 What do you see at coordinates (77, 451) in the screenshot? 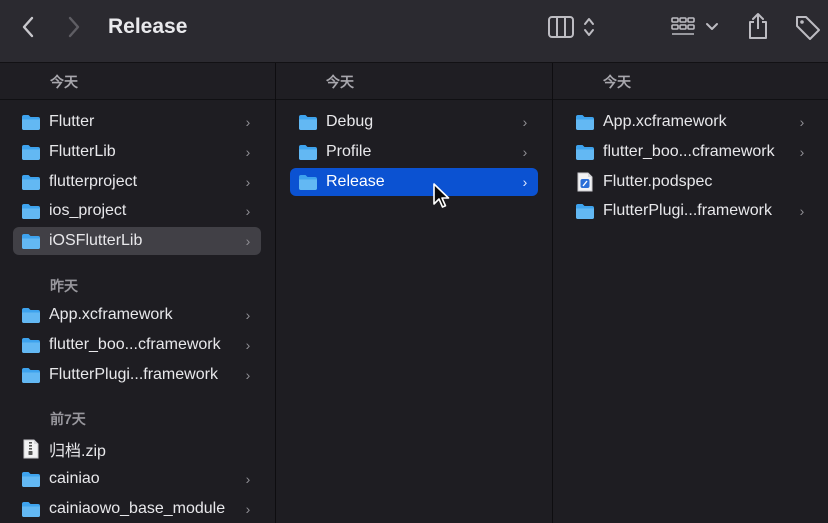
I see `item-name: 归档.zip` at bounding box center [77, 451].